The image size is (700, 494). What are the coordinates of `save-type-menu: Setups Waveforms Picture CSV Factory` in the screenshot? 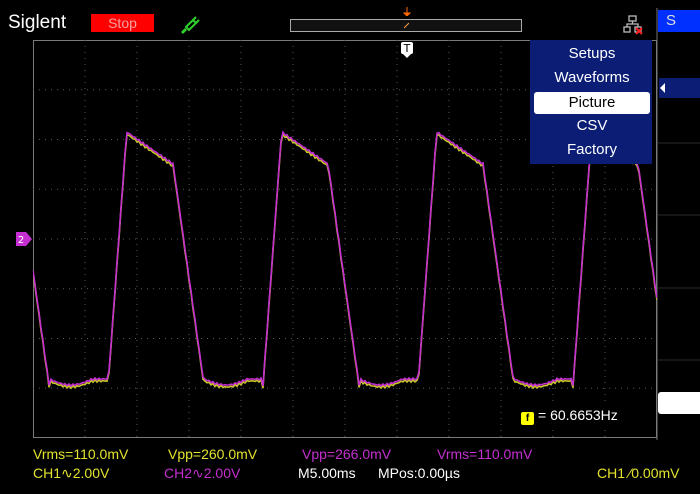 It's located at (591, 102).